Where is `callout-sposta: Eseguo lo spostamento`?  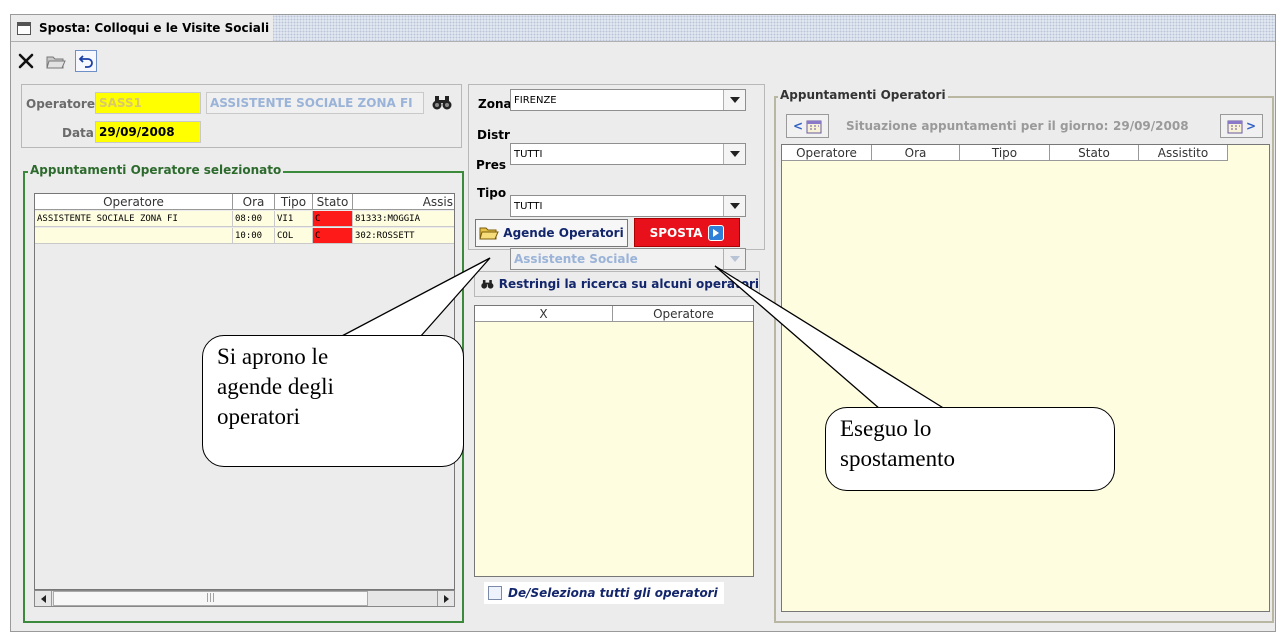 callout-sposta: Eseguo lo spostamento is located at coordinates (970, 449).